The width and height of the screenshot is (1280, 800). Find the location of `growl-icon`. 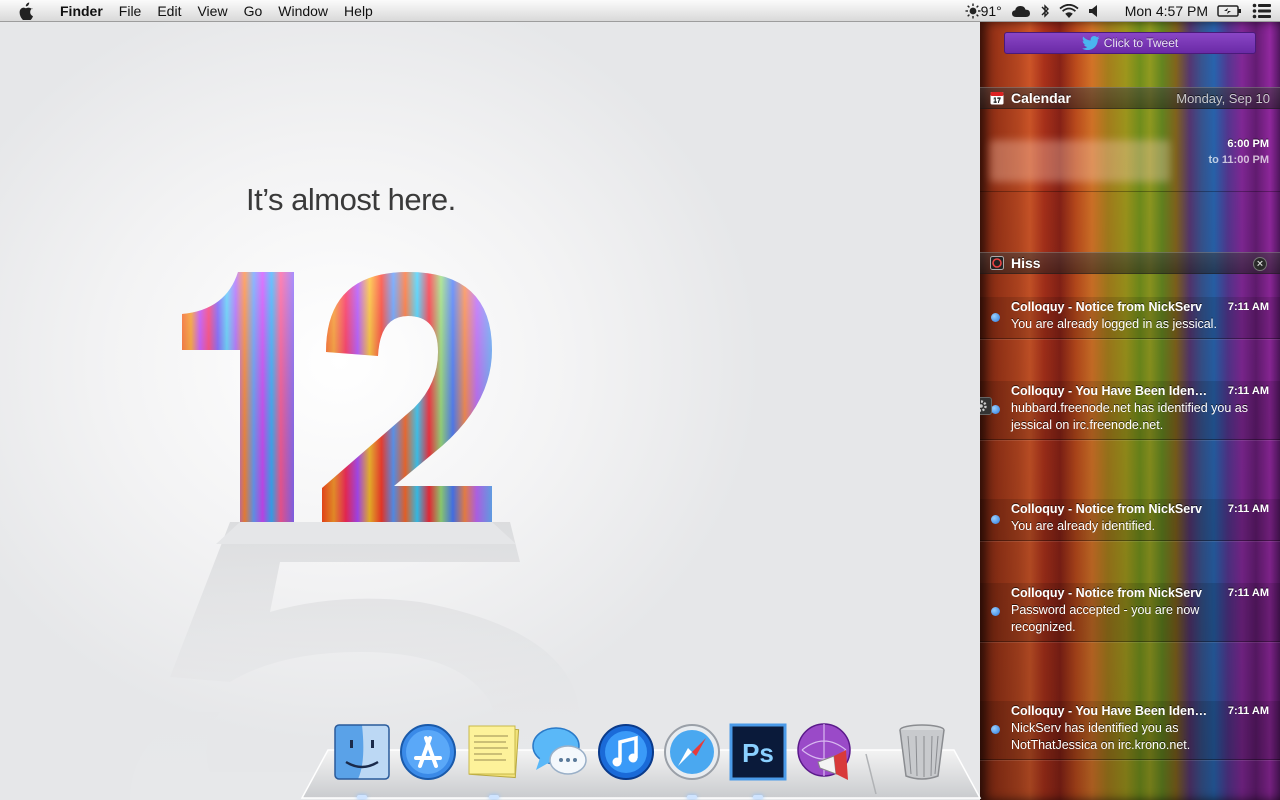

growl-icon is located at coordinates (824, 752).